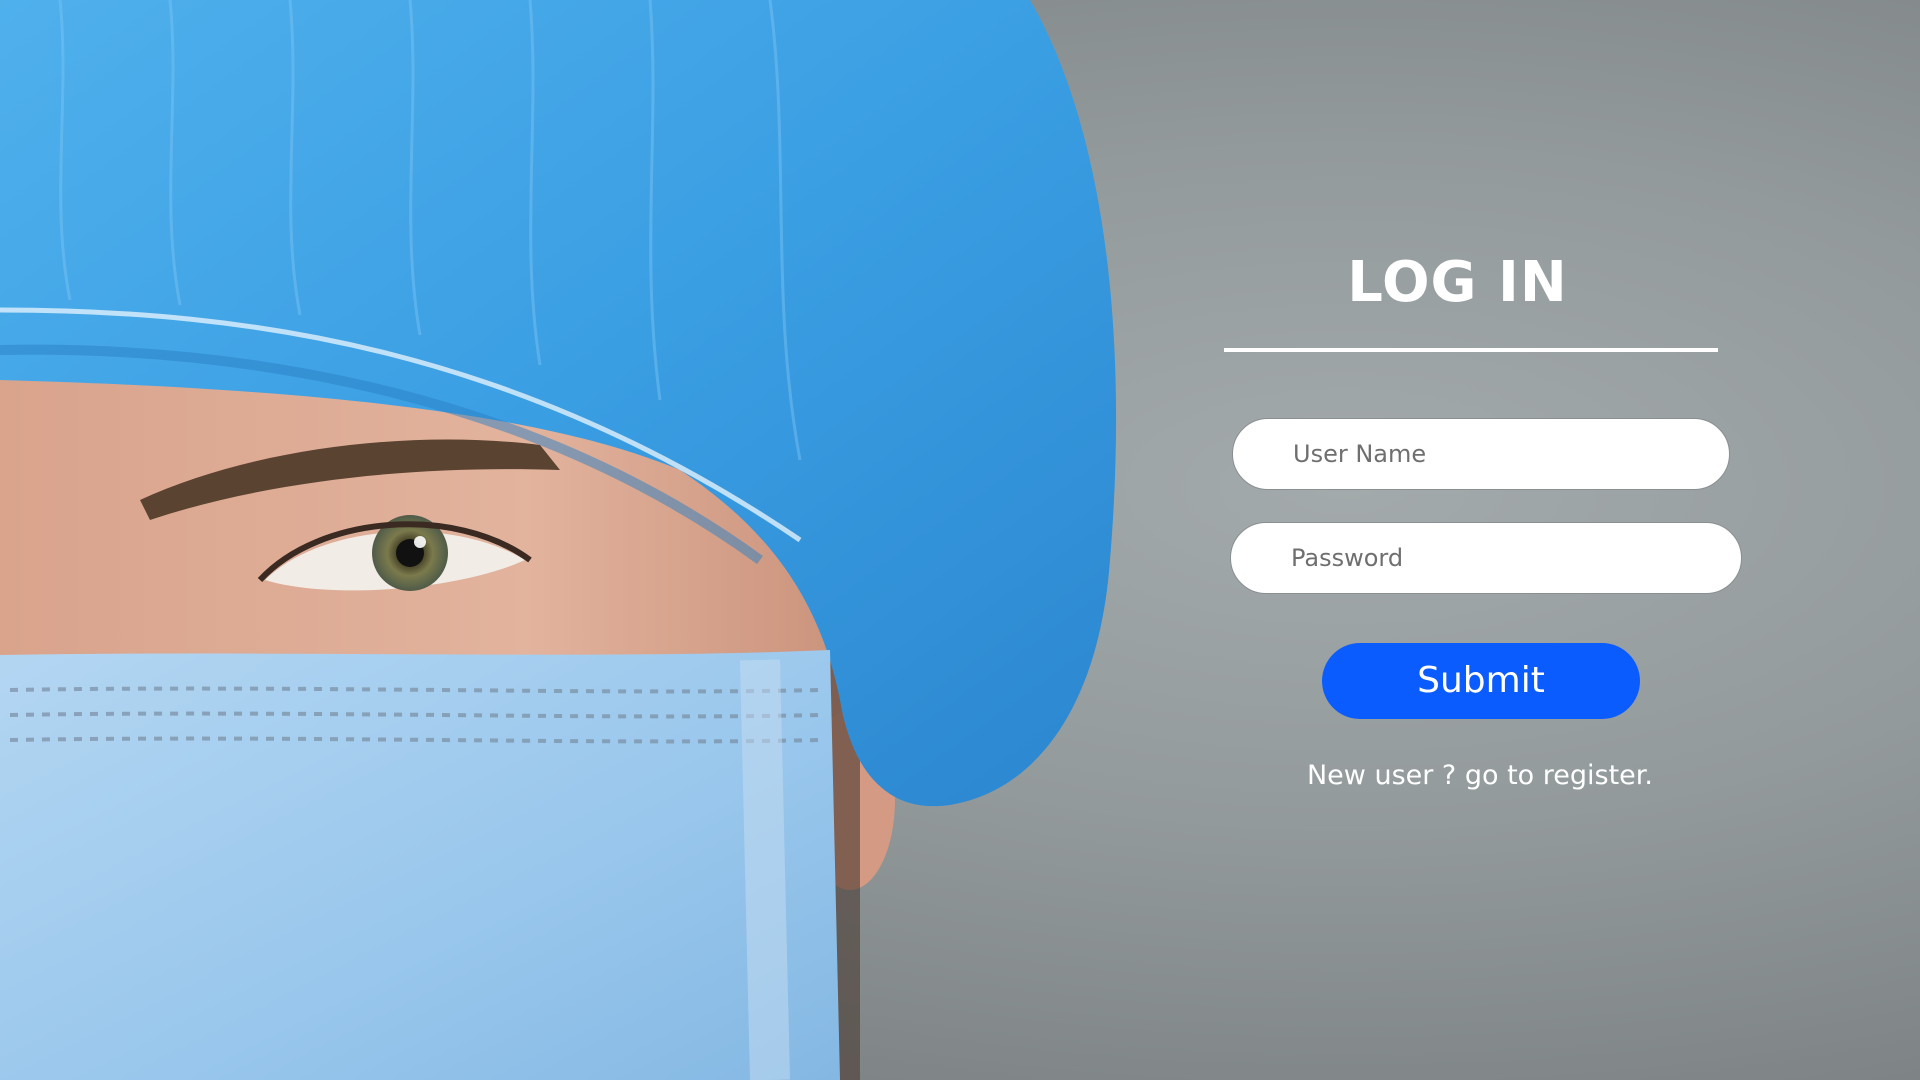 This screenshot has width=1920, height=1080. I want to click on password-field, so click(1486, 558).